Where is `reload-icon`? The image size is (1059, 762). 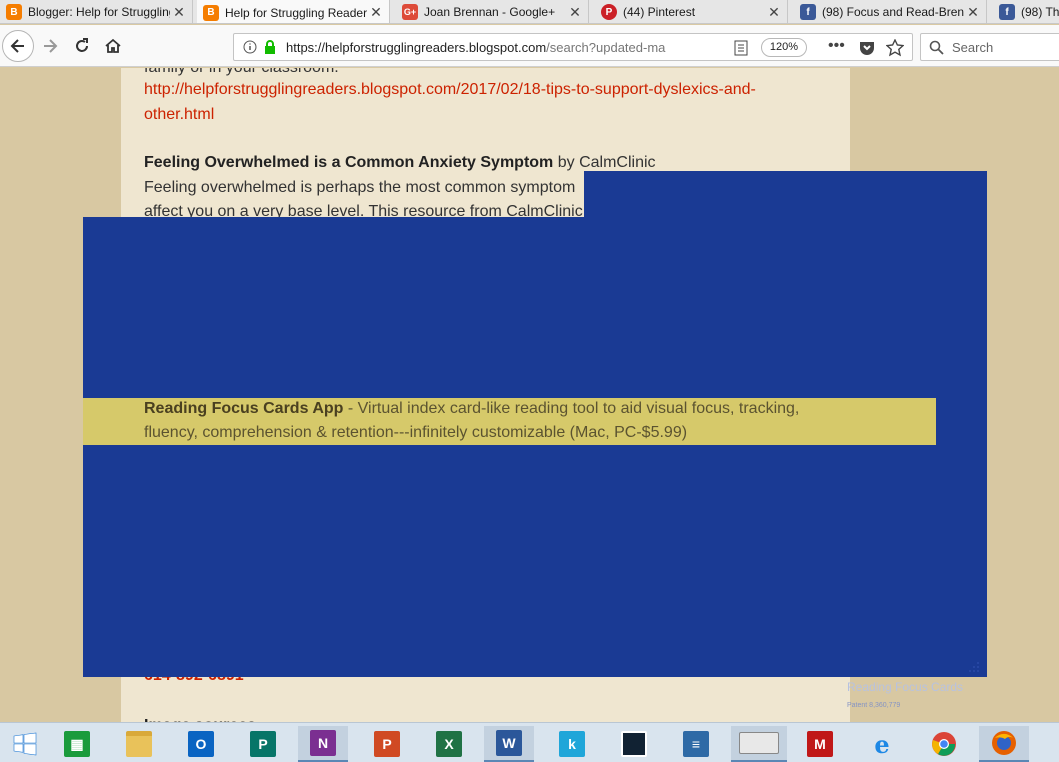 reload-icon is located at coordinates (82, 45).